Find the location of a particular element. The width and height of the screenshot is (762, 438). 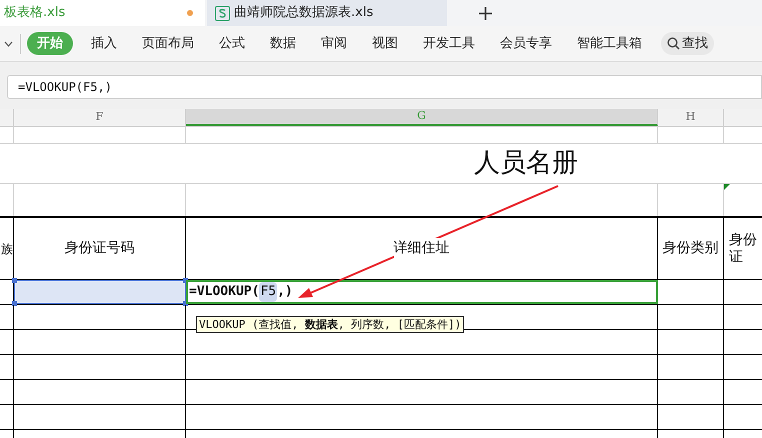

tab-label: 曲靖师院总数据源表.xls is located at coordinates (304, 13).